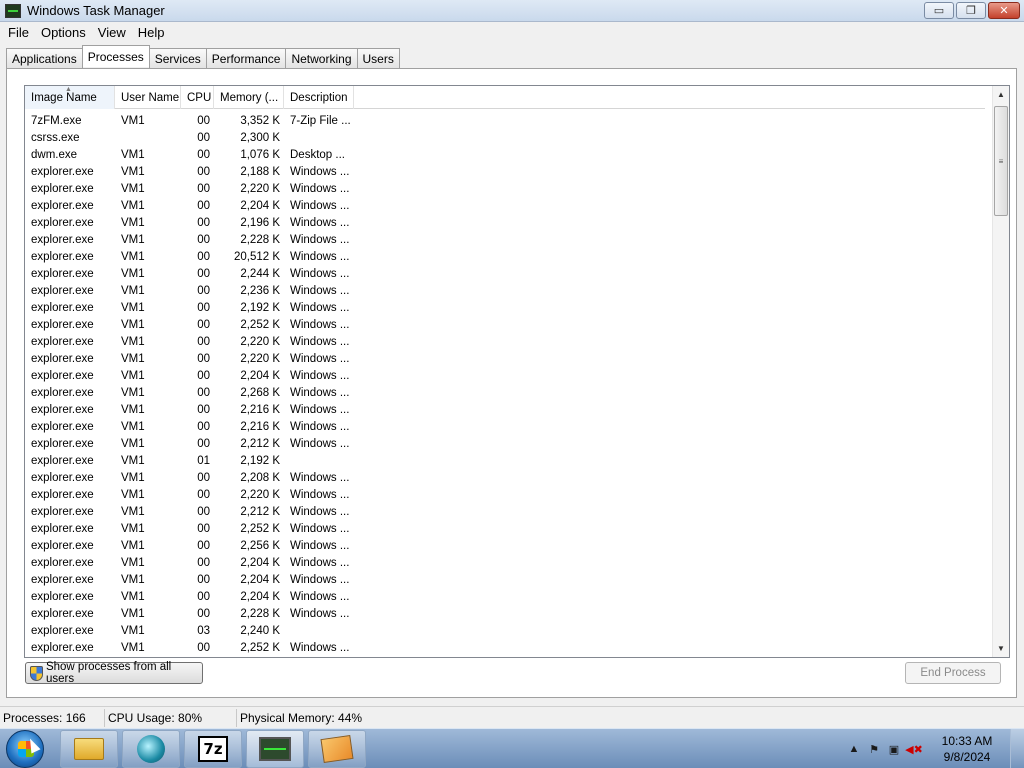 This screenshot has width=1024, height=768. Describe the element at coordinates (967, 749) in the screenshot. I see `clock: 10:33 AM 9/8/2024` at that location.